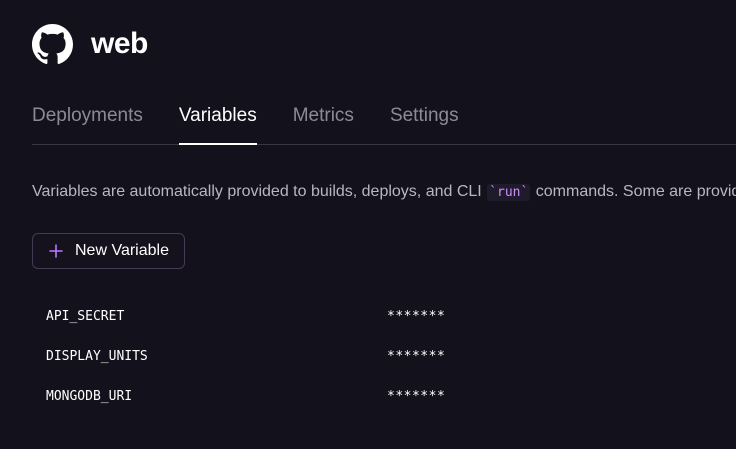 Image resolution: width=736 pixels, height=449 pixels. Describe the element at coordinates (217, 122) in the screenshot. I see `tab-variables: Variables` at that location.